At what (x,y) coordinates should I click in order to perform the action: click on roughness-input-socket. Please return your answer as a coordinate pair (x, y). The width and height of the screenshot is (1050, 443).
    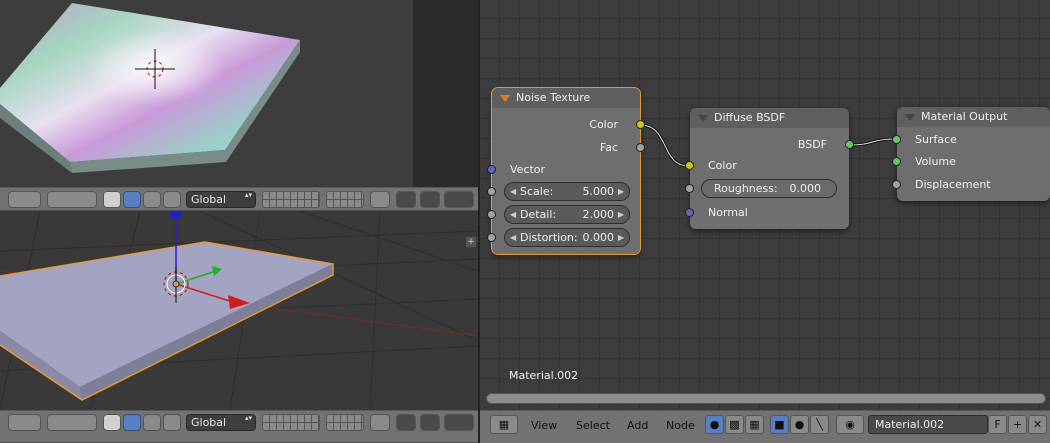
    Looking at the image, I should click on (689, 188).